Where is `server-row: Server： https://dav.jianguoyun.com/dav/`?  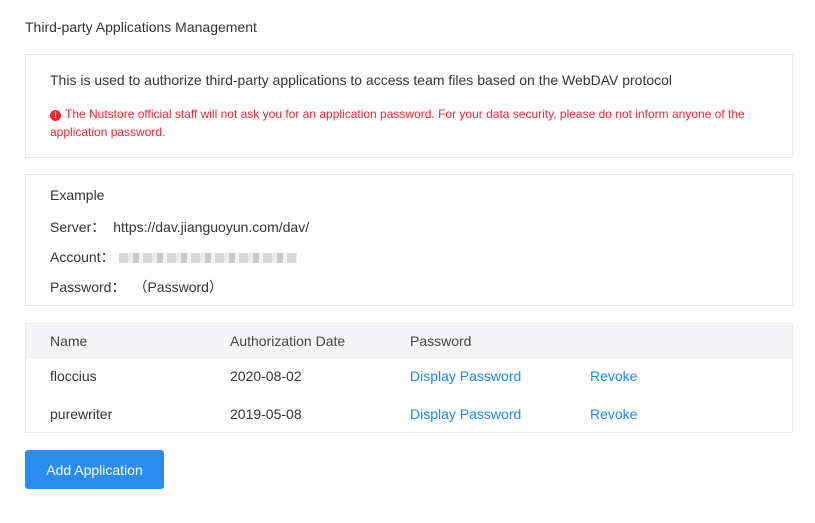
server-row: Server： https://dav.jianguoyun.com/dav/ is located at coordinates (179, 227).